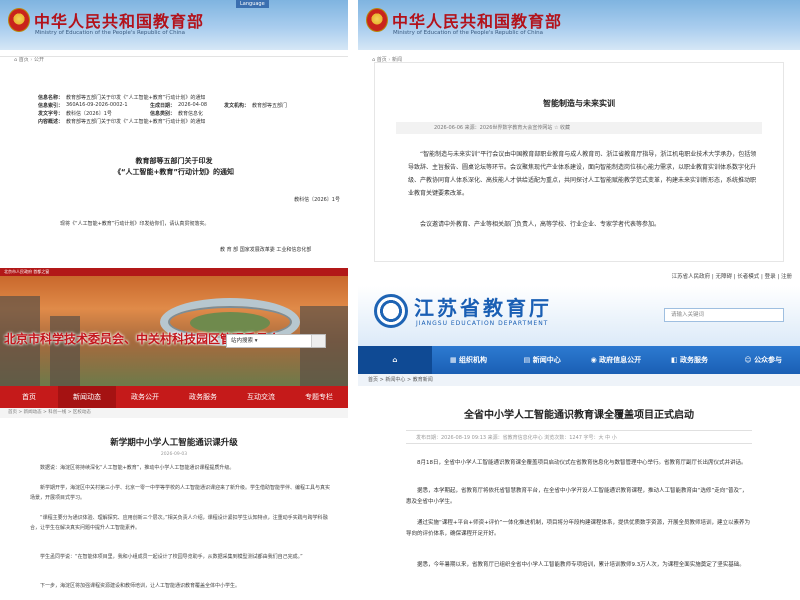 The image size is (800, 600). Describe the element at coordinates (163, 106) in the screenshot. I see `meta-label: 生成日期：` at that location.